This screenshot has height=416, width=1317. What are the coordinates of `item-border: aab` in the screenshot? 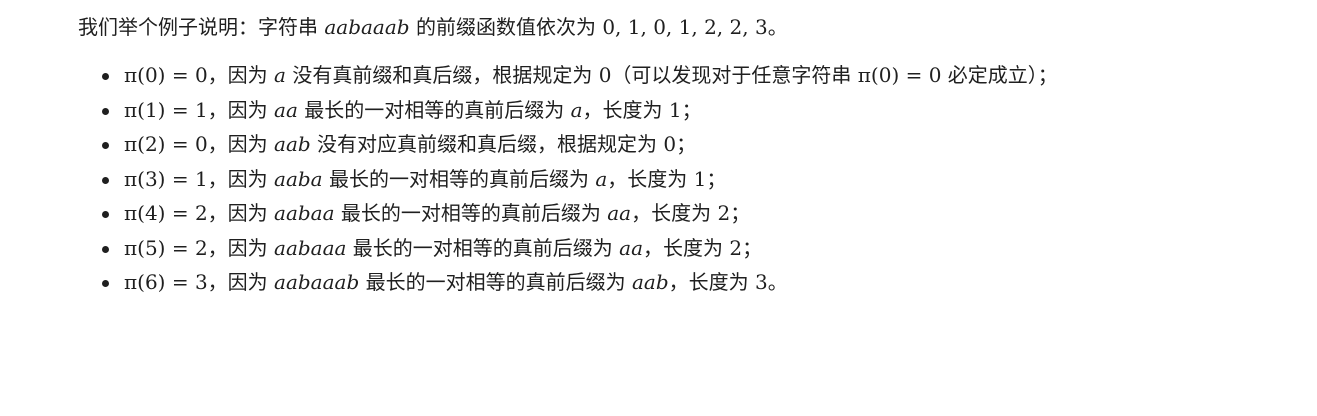 It's located at (650, 282).